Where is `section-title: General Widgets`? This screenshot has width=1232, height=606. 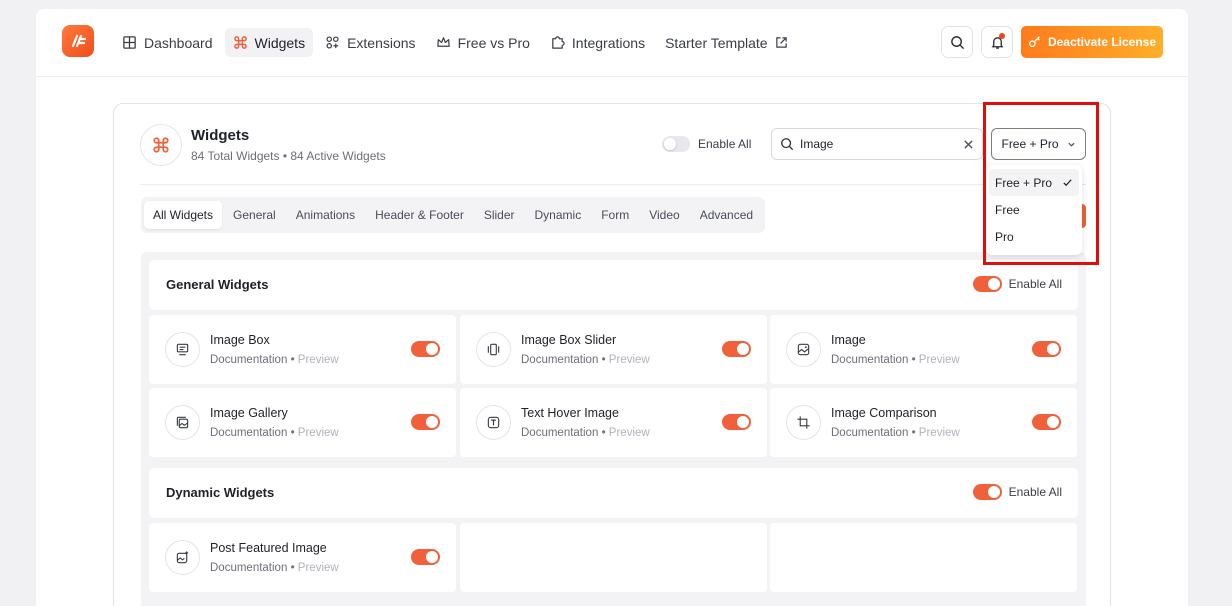 section-title: General Widgets is located at coordinates (217, 284).